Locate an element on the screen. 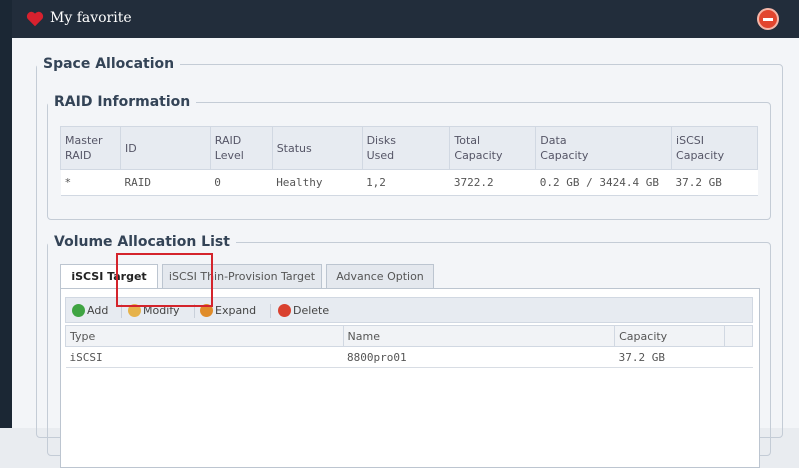  table-cell: Healthy is located at coordinates (317, 182).